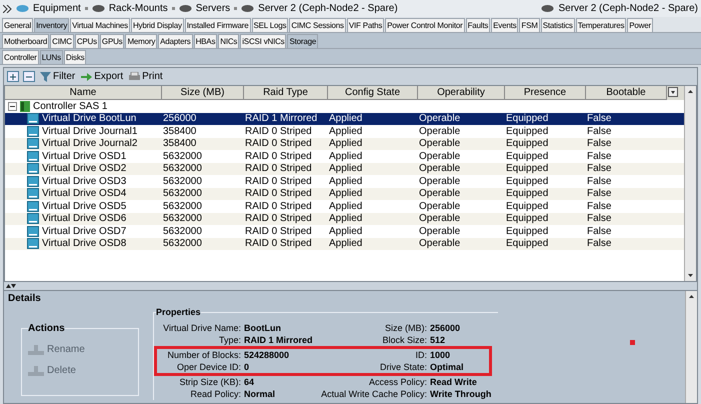 The width and height of the screenshot is (701, 404). What do you see at coordinates (365, 25) in the screenshot?
I see `tab: VIF Paths` at bounding box center [365, 25].